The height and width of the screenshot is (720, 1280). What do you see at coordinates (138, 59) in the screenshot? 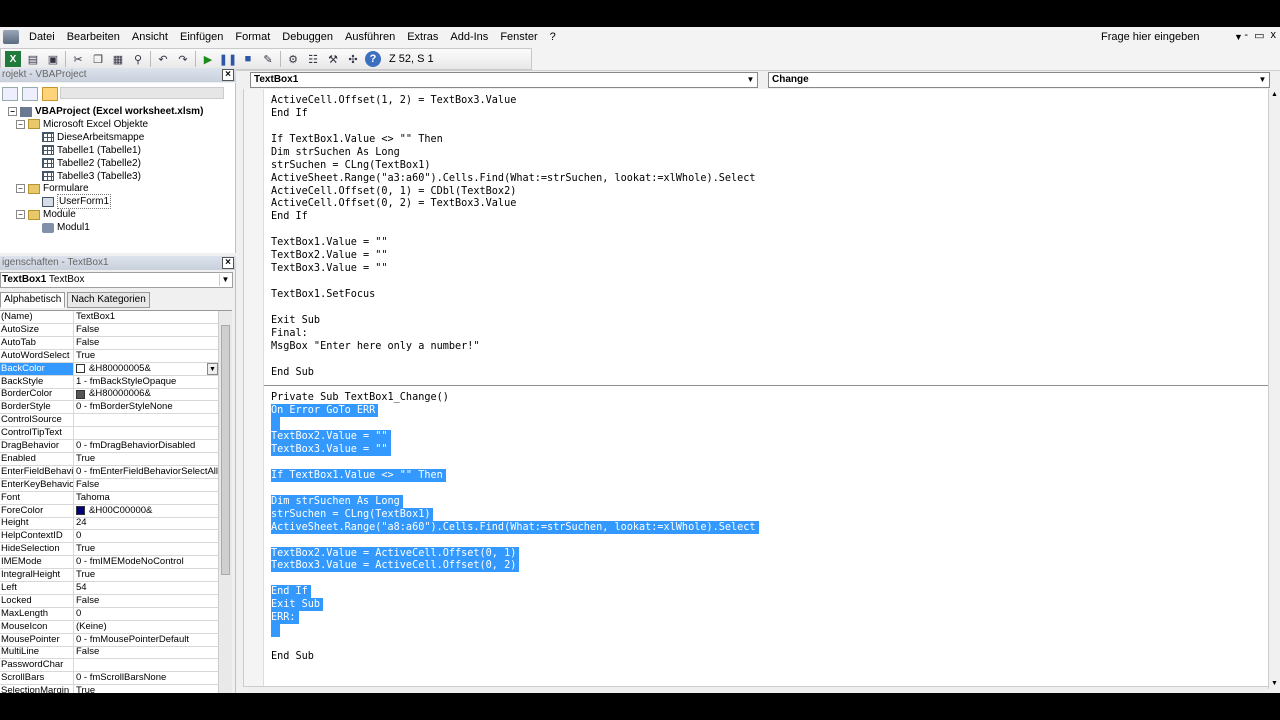
I see `find-icon: ⚲` at bounding box center [138, 59].